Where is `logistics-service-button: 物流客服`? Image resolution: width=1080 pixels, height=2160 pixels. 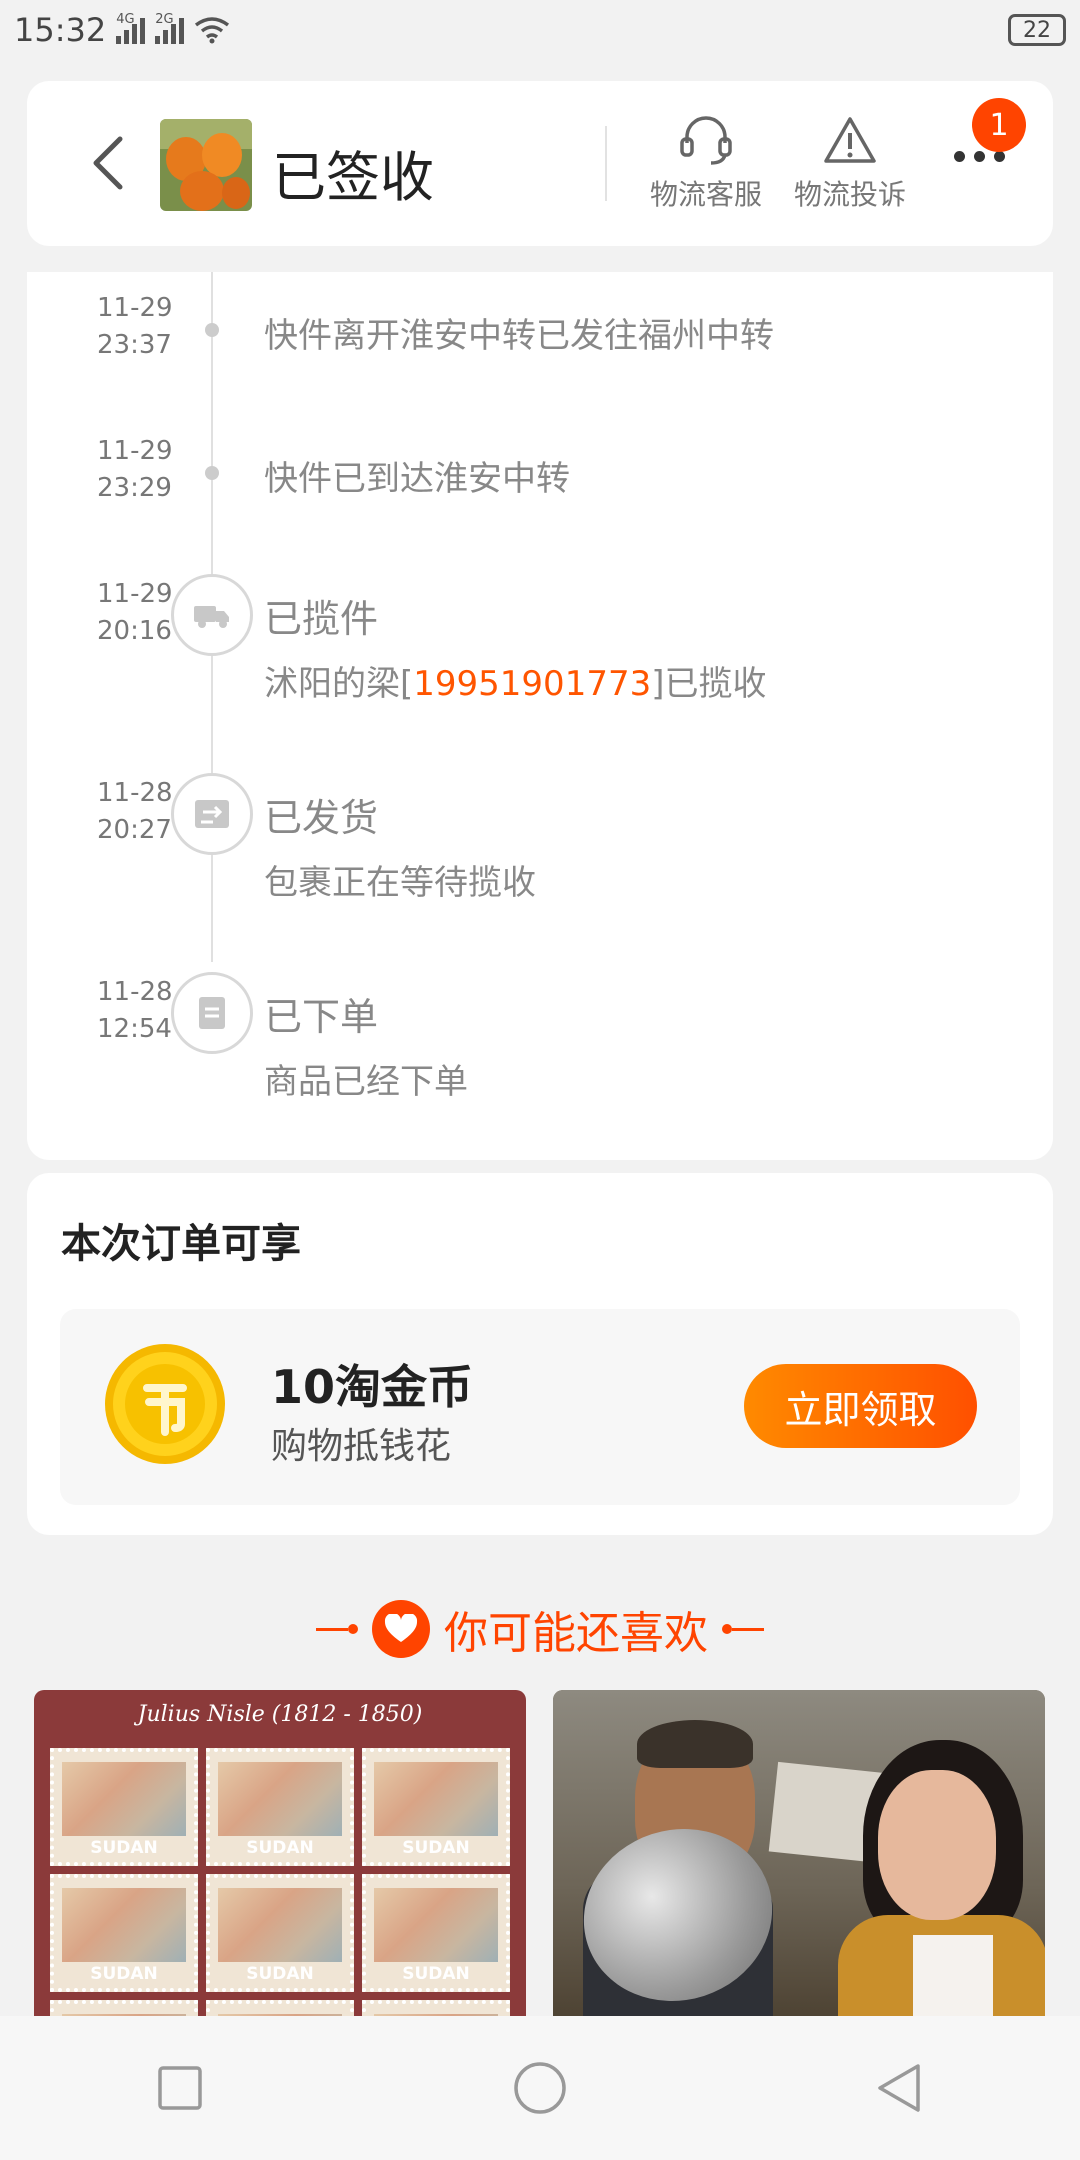 logistics-service-button: 物流客服 is located at coordinates (706, 162).